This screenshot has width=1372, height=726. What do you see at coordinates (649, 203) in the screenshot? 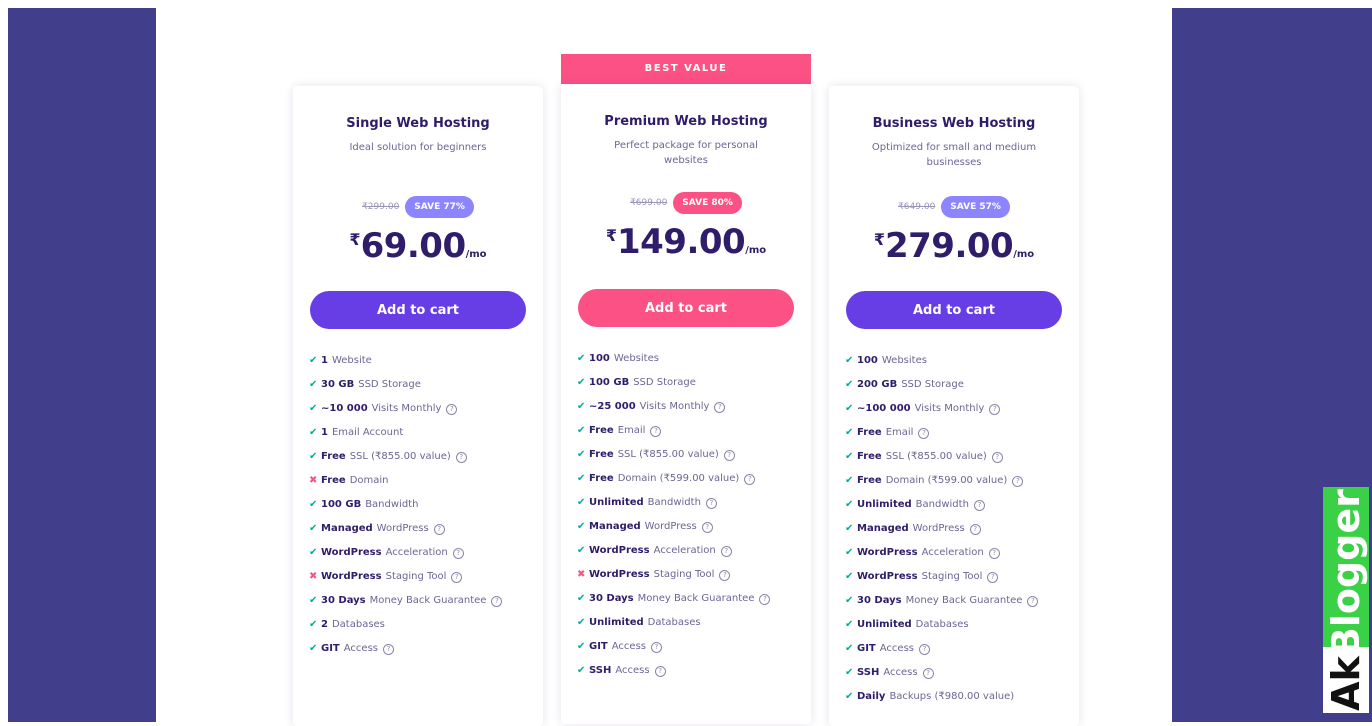
I see `old-price: ₹699.00` at bounding box center [649, 203].